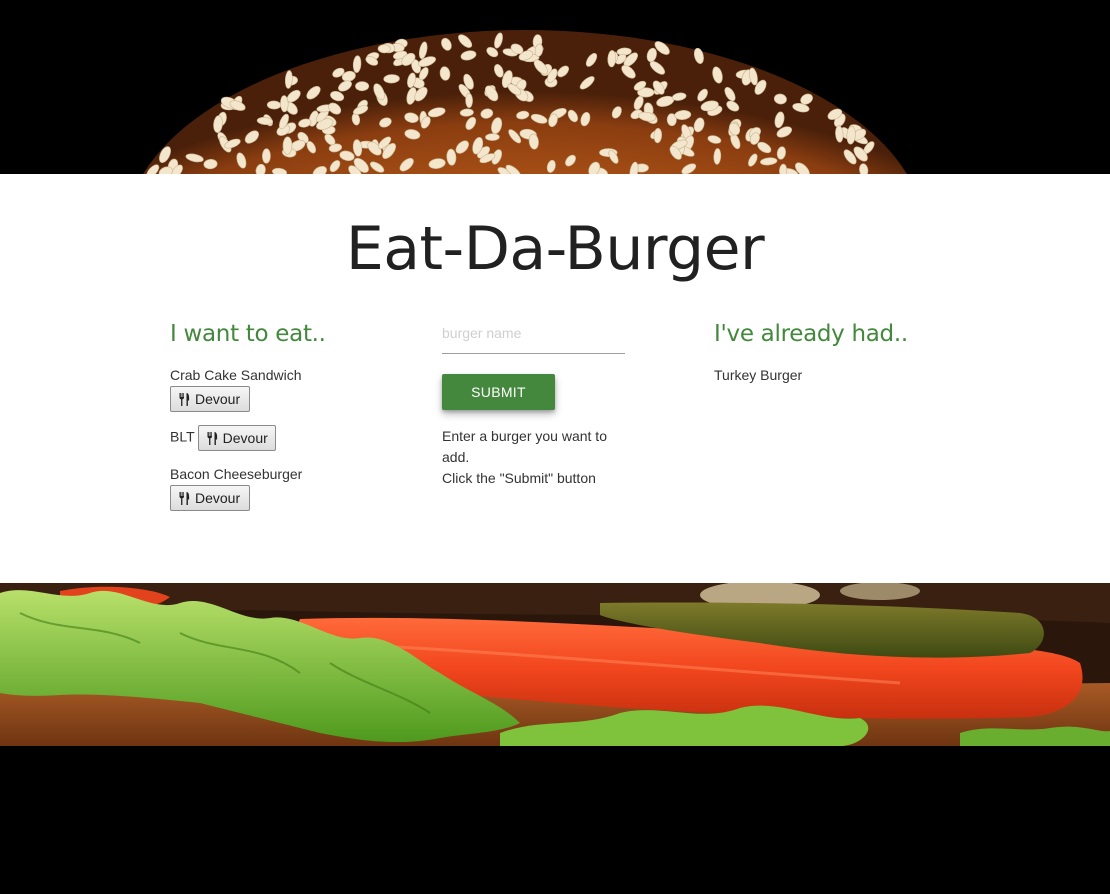  I want to click on burger-name: BLT, so click(182, 436).